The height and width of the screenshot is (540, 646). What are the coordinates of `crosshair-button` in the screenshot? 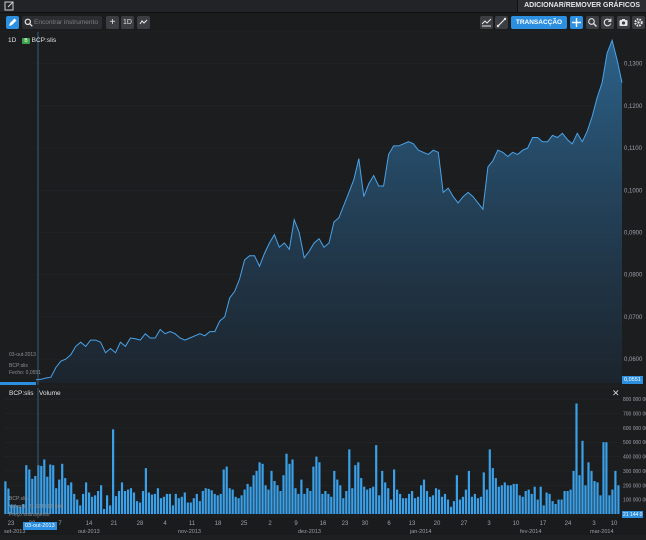 It's located at (576, 22).